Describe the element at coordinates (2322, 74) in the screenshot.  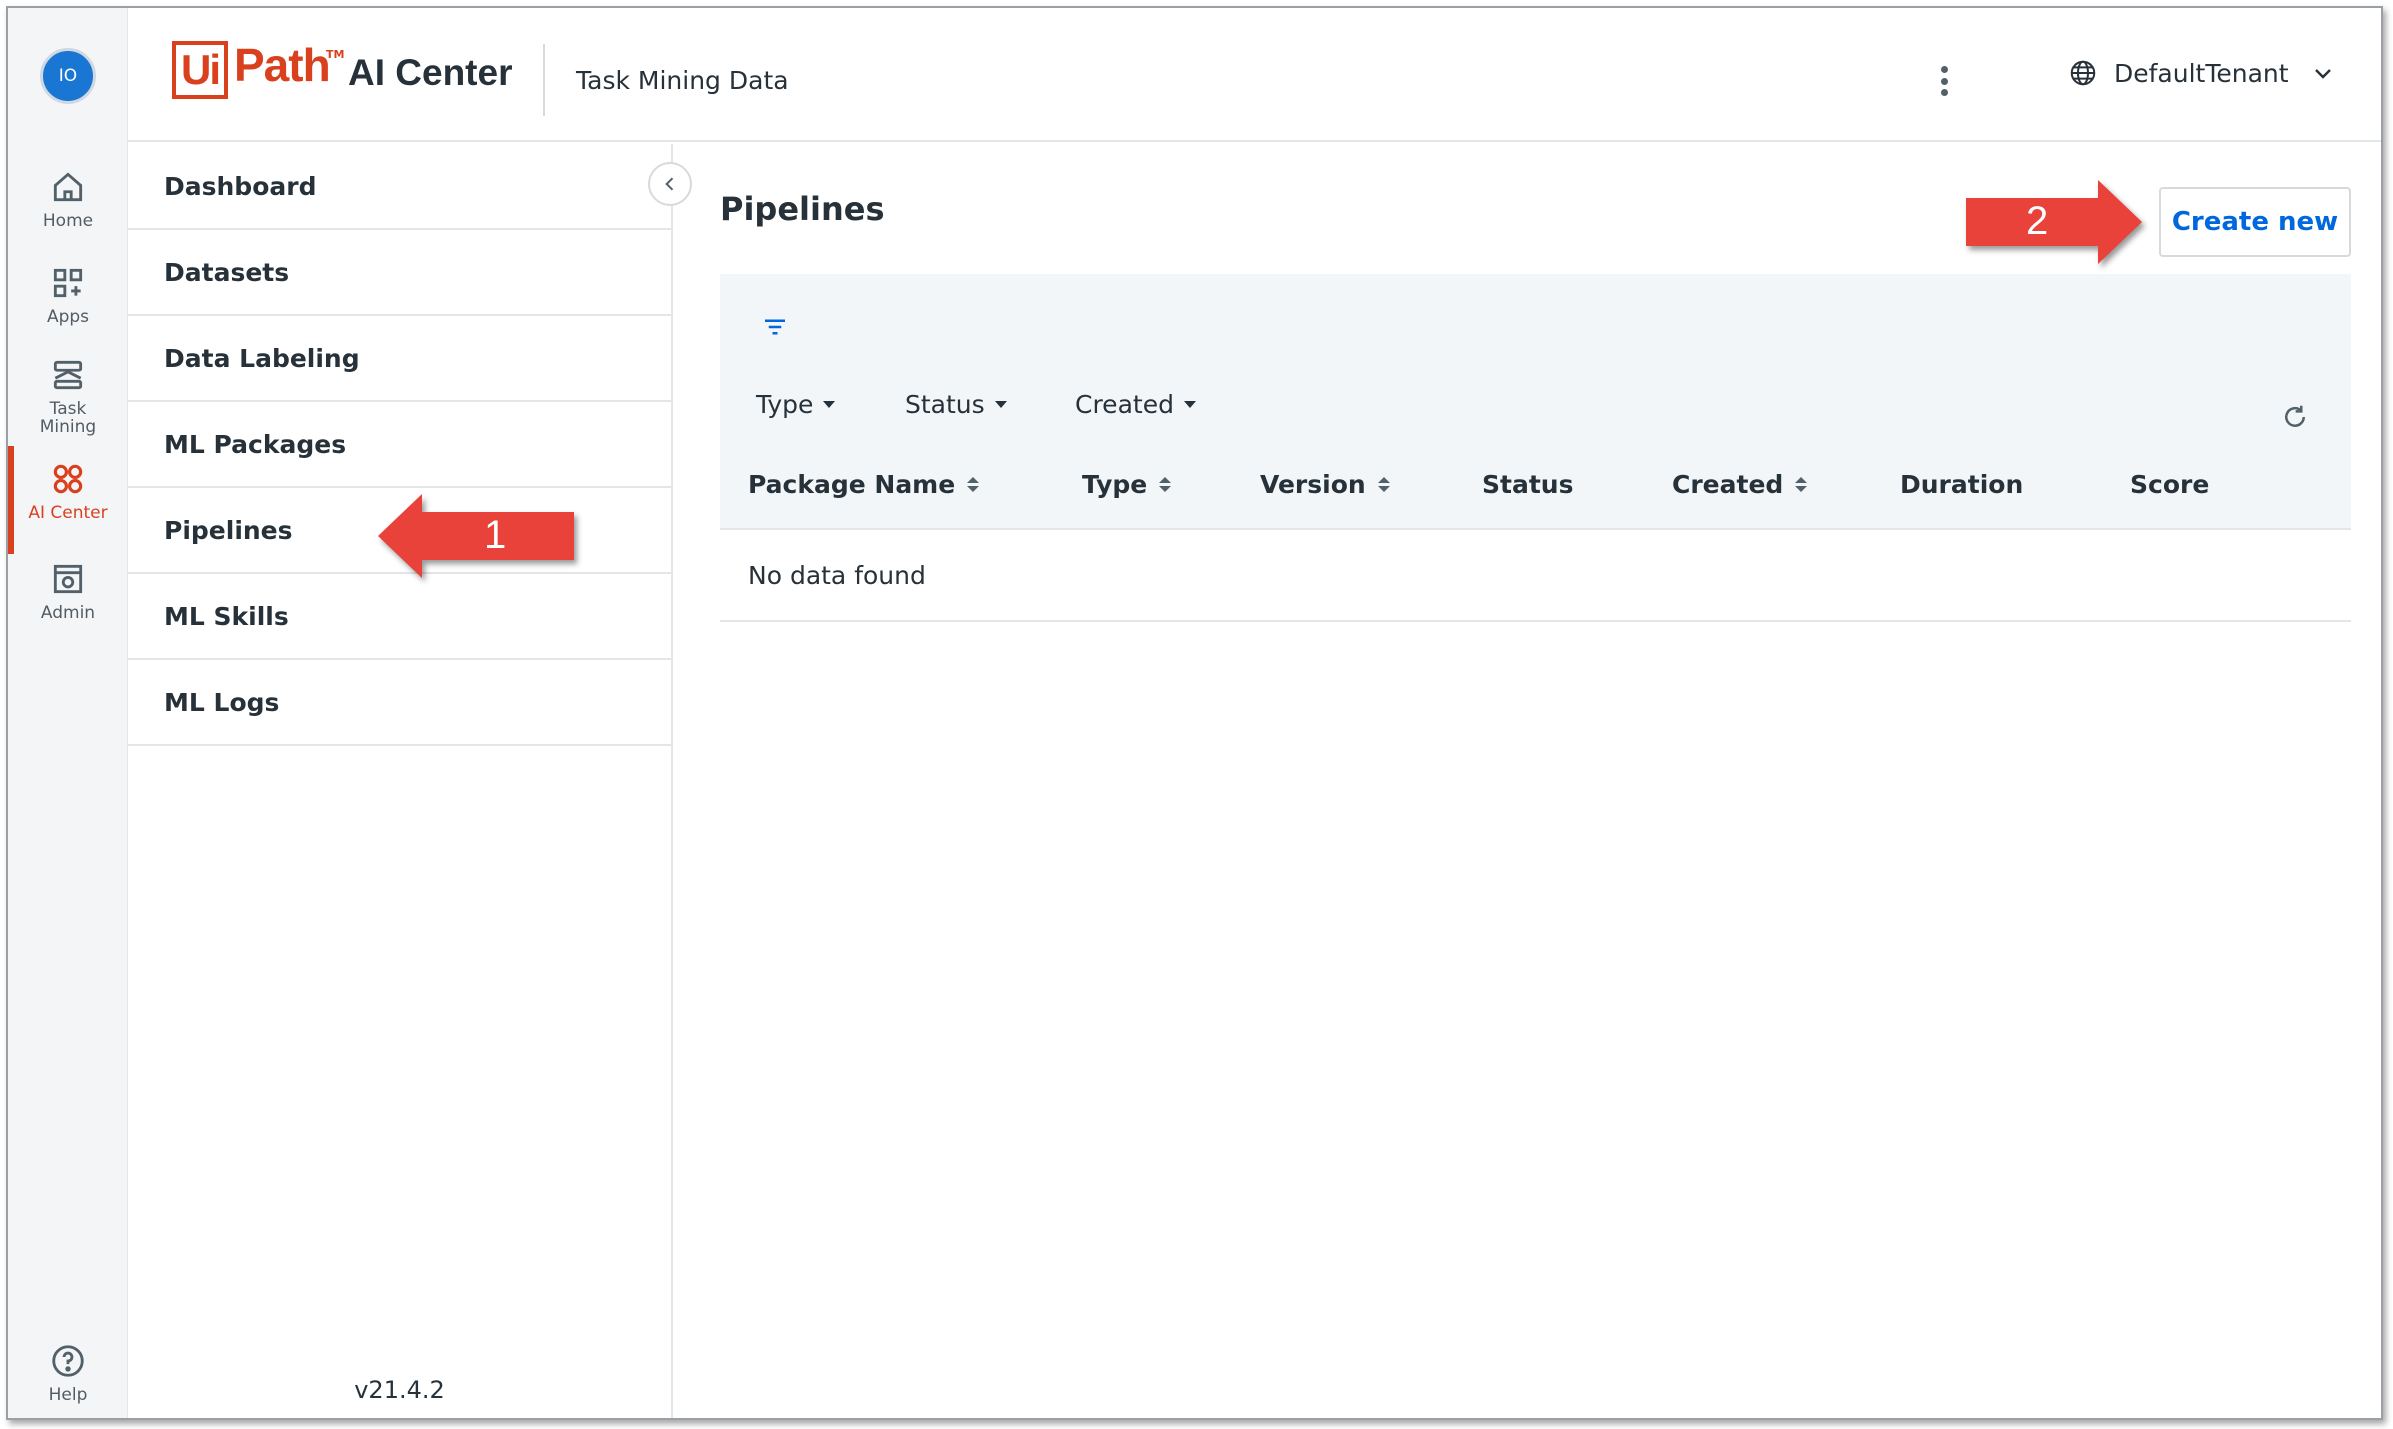
I see `chevron-down-icon` at that location.